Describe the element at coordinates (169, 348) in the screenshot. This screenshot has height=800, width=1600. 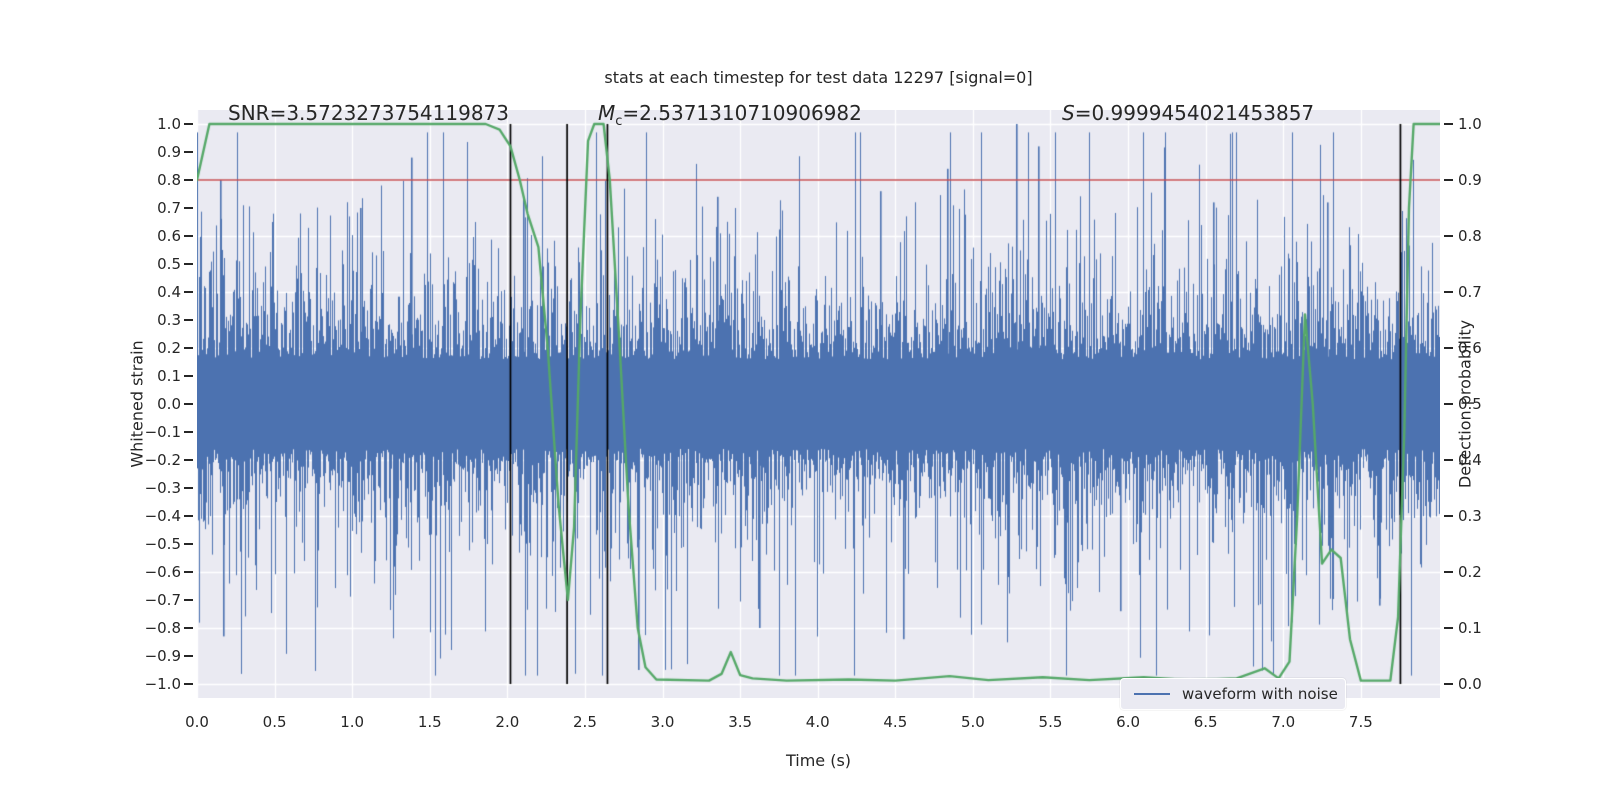
I see `y-tick-label-left: 0.2` at that location.